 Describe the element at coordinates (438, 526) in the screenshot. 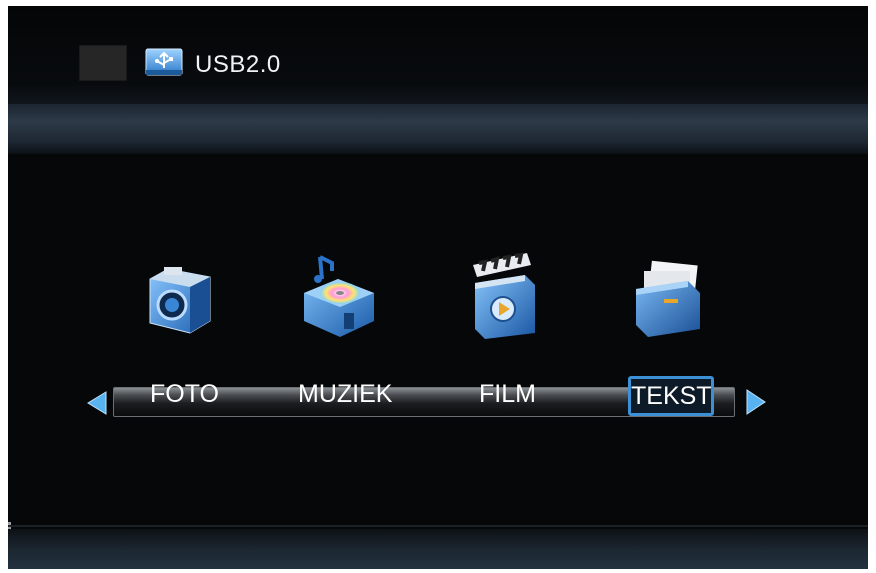

I see `divider` at that location.